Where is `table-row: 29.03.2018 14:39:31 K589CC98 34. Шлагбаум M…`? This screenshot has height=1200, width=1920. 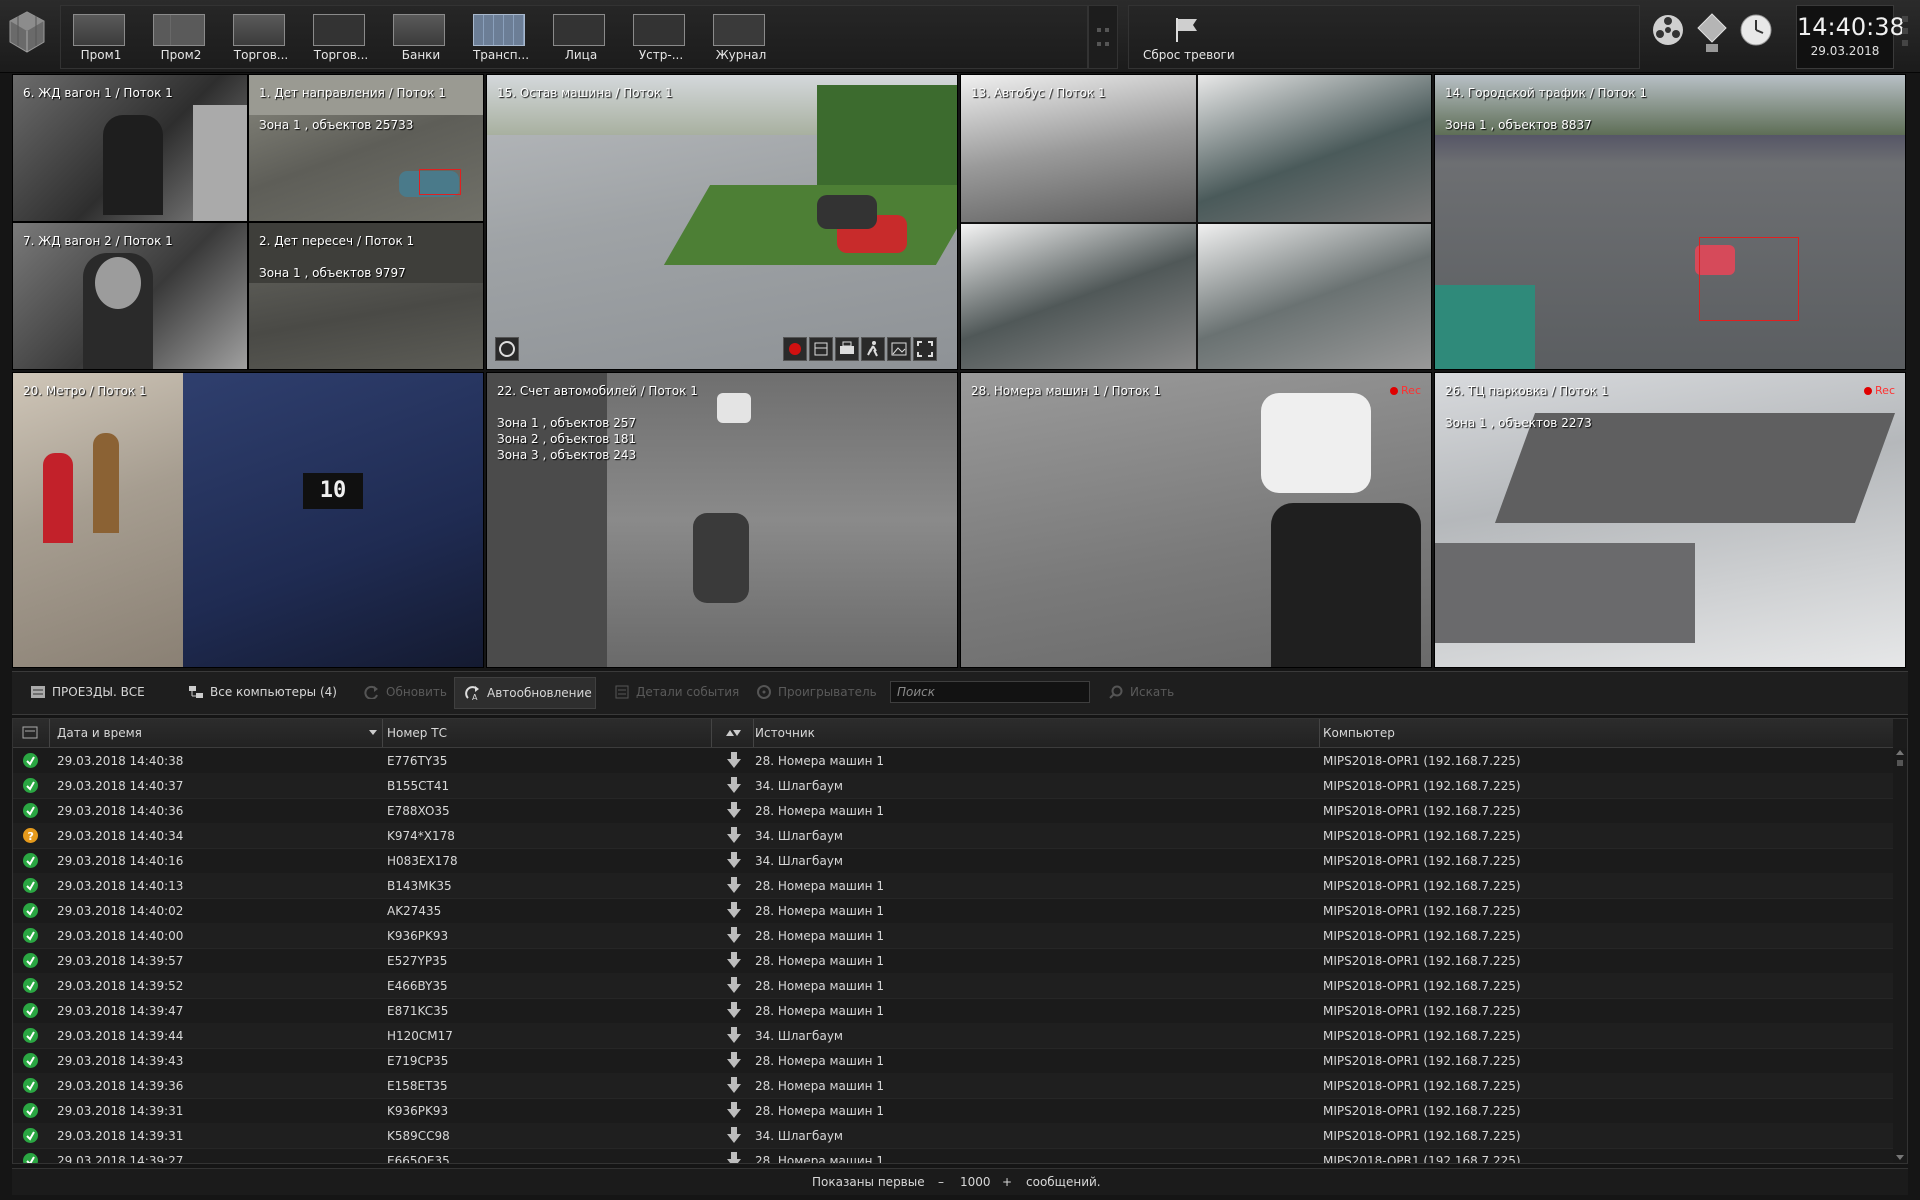
table-row: 29.03.2018 14:39:31 K589CC98 34. Шлагбаум M… is located at coordinates (953, 1136).